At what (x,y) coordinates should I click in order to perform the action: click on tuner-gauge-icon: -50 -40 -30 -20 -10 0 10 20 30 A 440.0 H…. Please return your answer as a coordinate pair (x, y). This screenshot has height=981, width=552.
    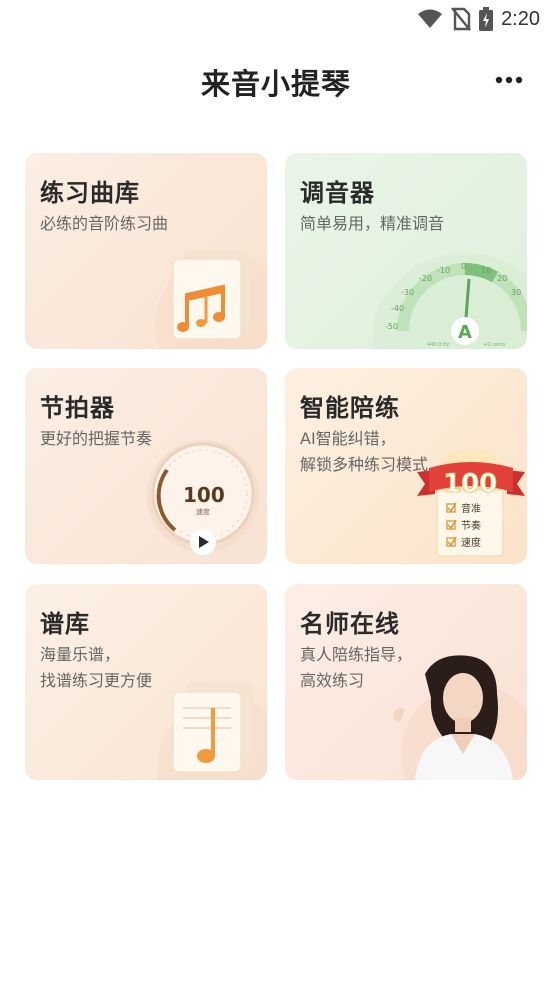
    Looking at the image, I should click on (450, 301).